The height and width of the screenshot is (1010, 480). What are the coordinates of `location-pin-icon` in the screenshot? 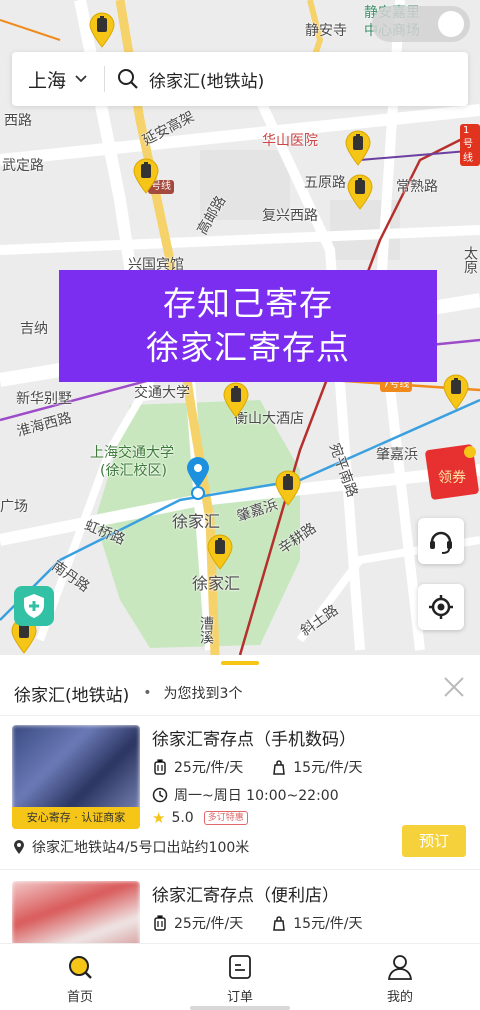 It's located at (19, 847).